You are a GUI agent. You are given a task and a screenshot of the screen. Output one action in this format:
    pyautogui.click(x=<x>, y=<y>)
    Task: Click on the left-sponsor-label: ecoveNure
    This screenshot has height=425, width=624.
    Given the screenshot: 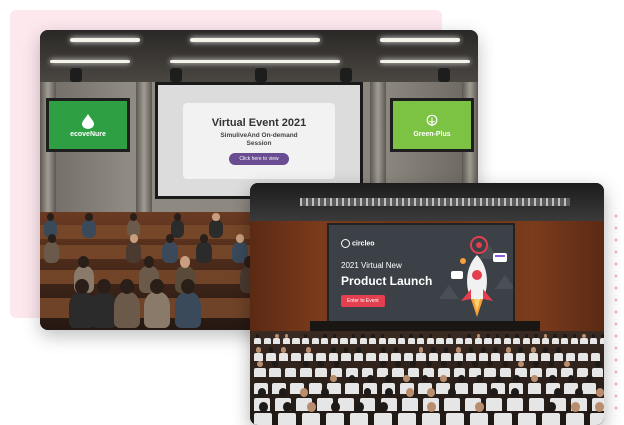 What is the action you would take?
    pyautogui.click(x=88, y=134)
    